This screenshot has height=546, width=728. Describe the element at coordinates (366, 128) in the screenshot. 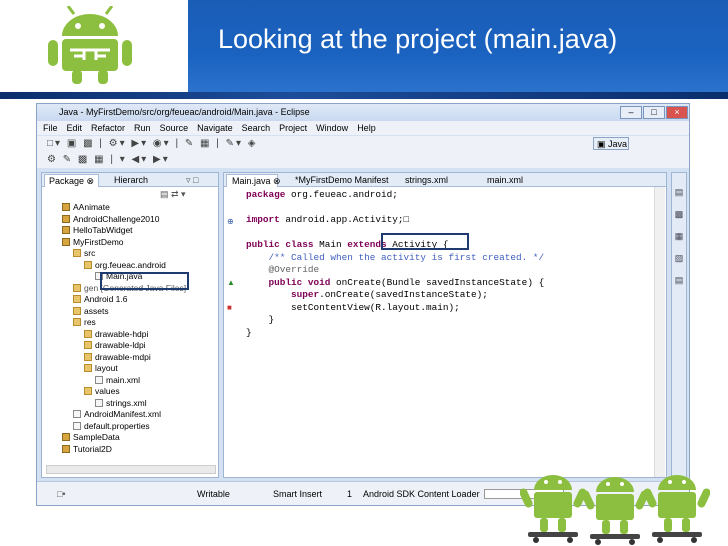

I see `menu-item-help: Help` at that location.